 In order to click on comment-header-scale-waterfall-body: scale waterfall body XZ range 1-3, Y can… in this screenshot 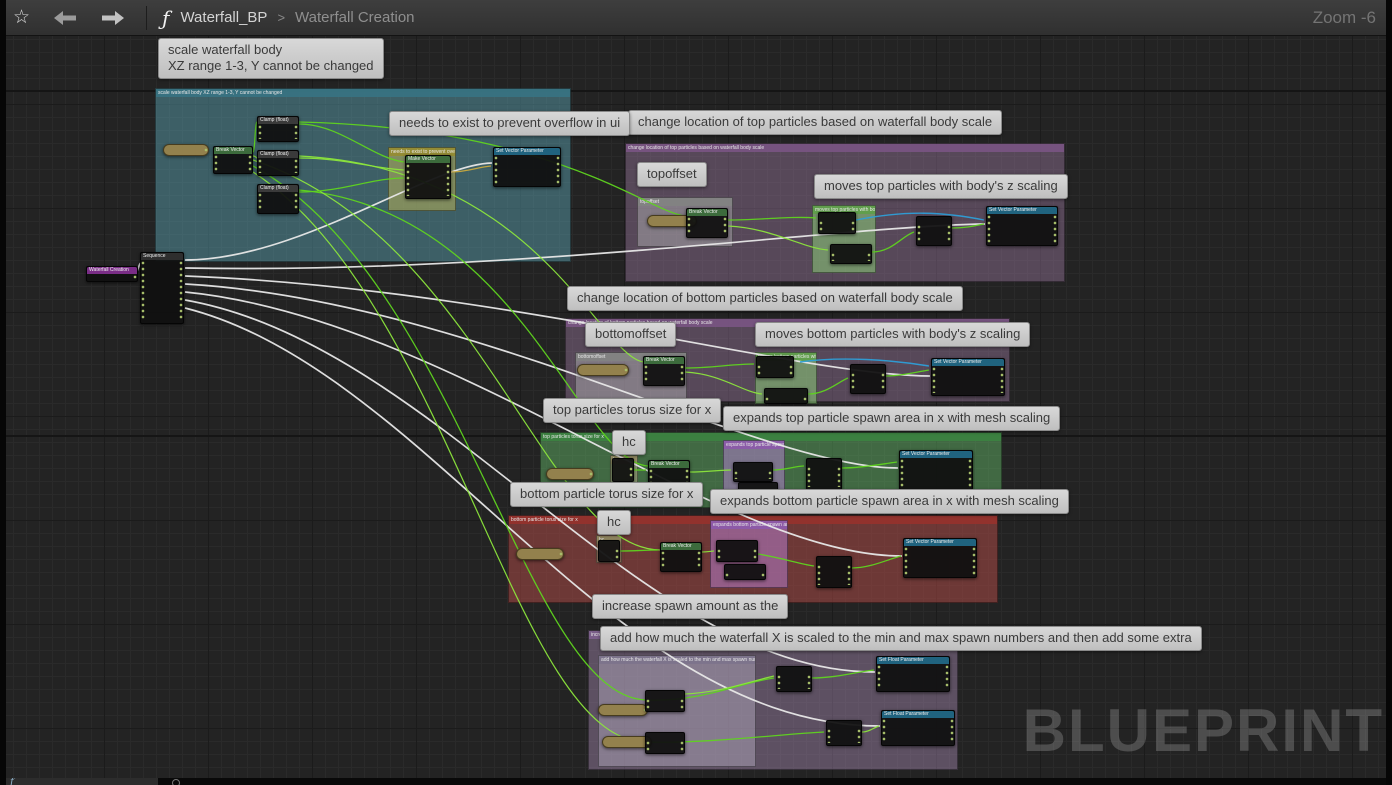, I will do `click(363, 93)`.